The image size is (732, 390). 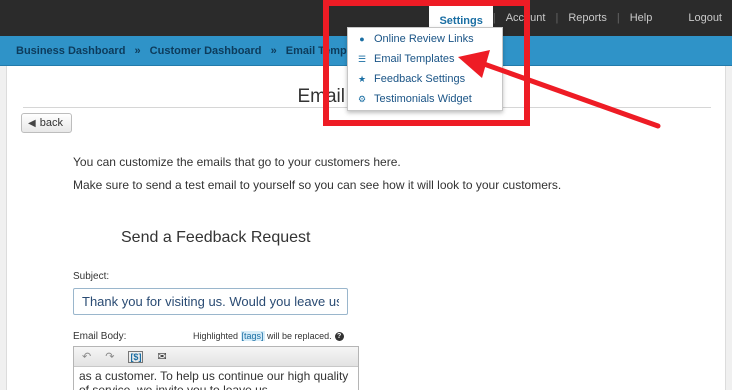 I want to click on red-annotation-arrow, so click(x=559, y=89).